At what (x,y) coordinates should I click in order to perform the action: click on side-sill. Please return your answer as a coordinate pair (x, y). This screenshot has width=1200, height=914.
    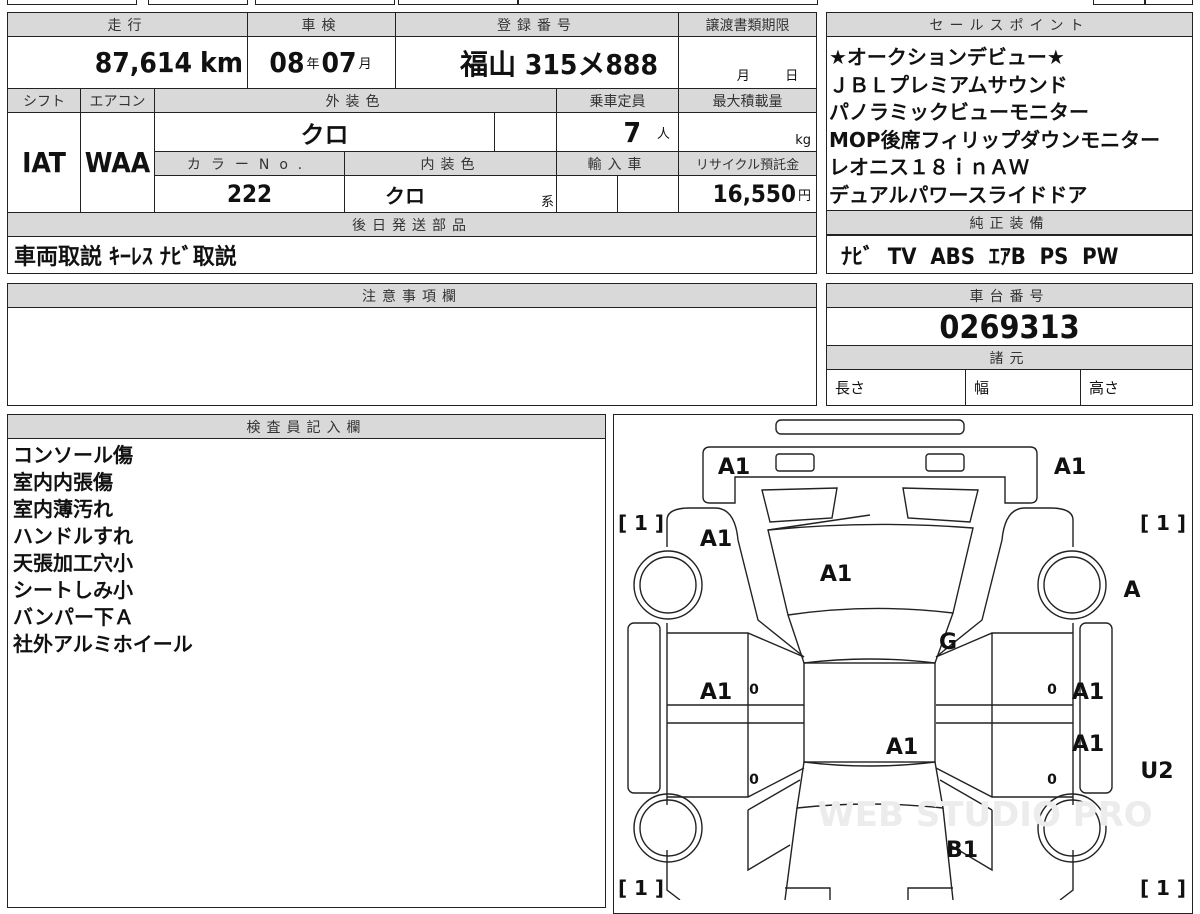
    Looking at the image, I should click on (644, 708).